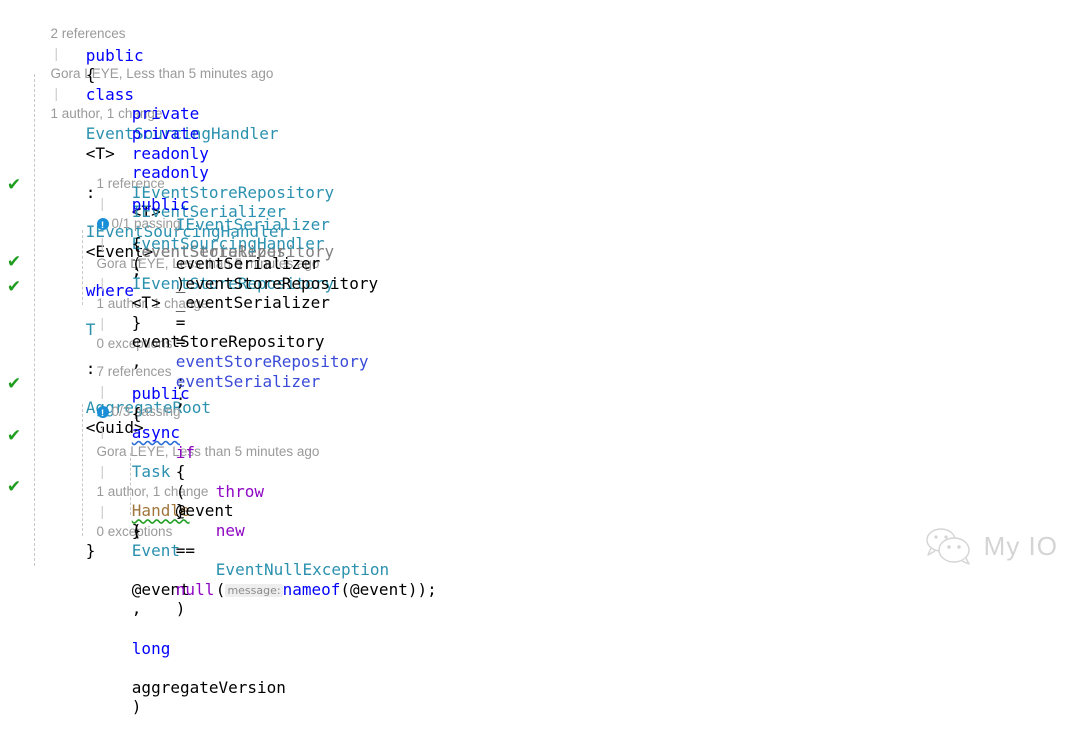 Image resolution: width=1076 pixels, height=737 pixels. I want to click on exception-type: EventNullException, so click(302, 570).